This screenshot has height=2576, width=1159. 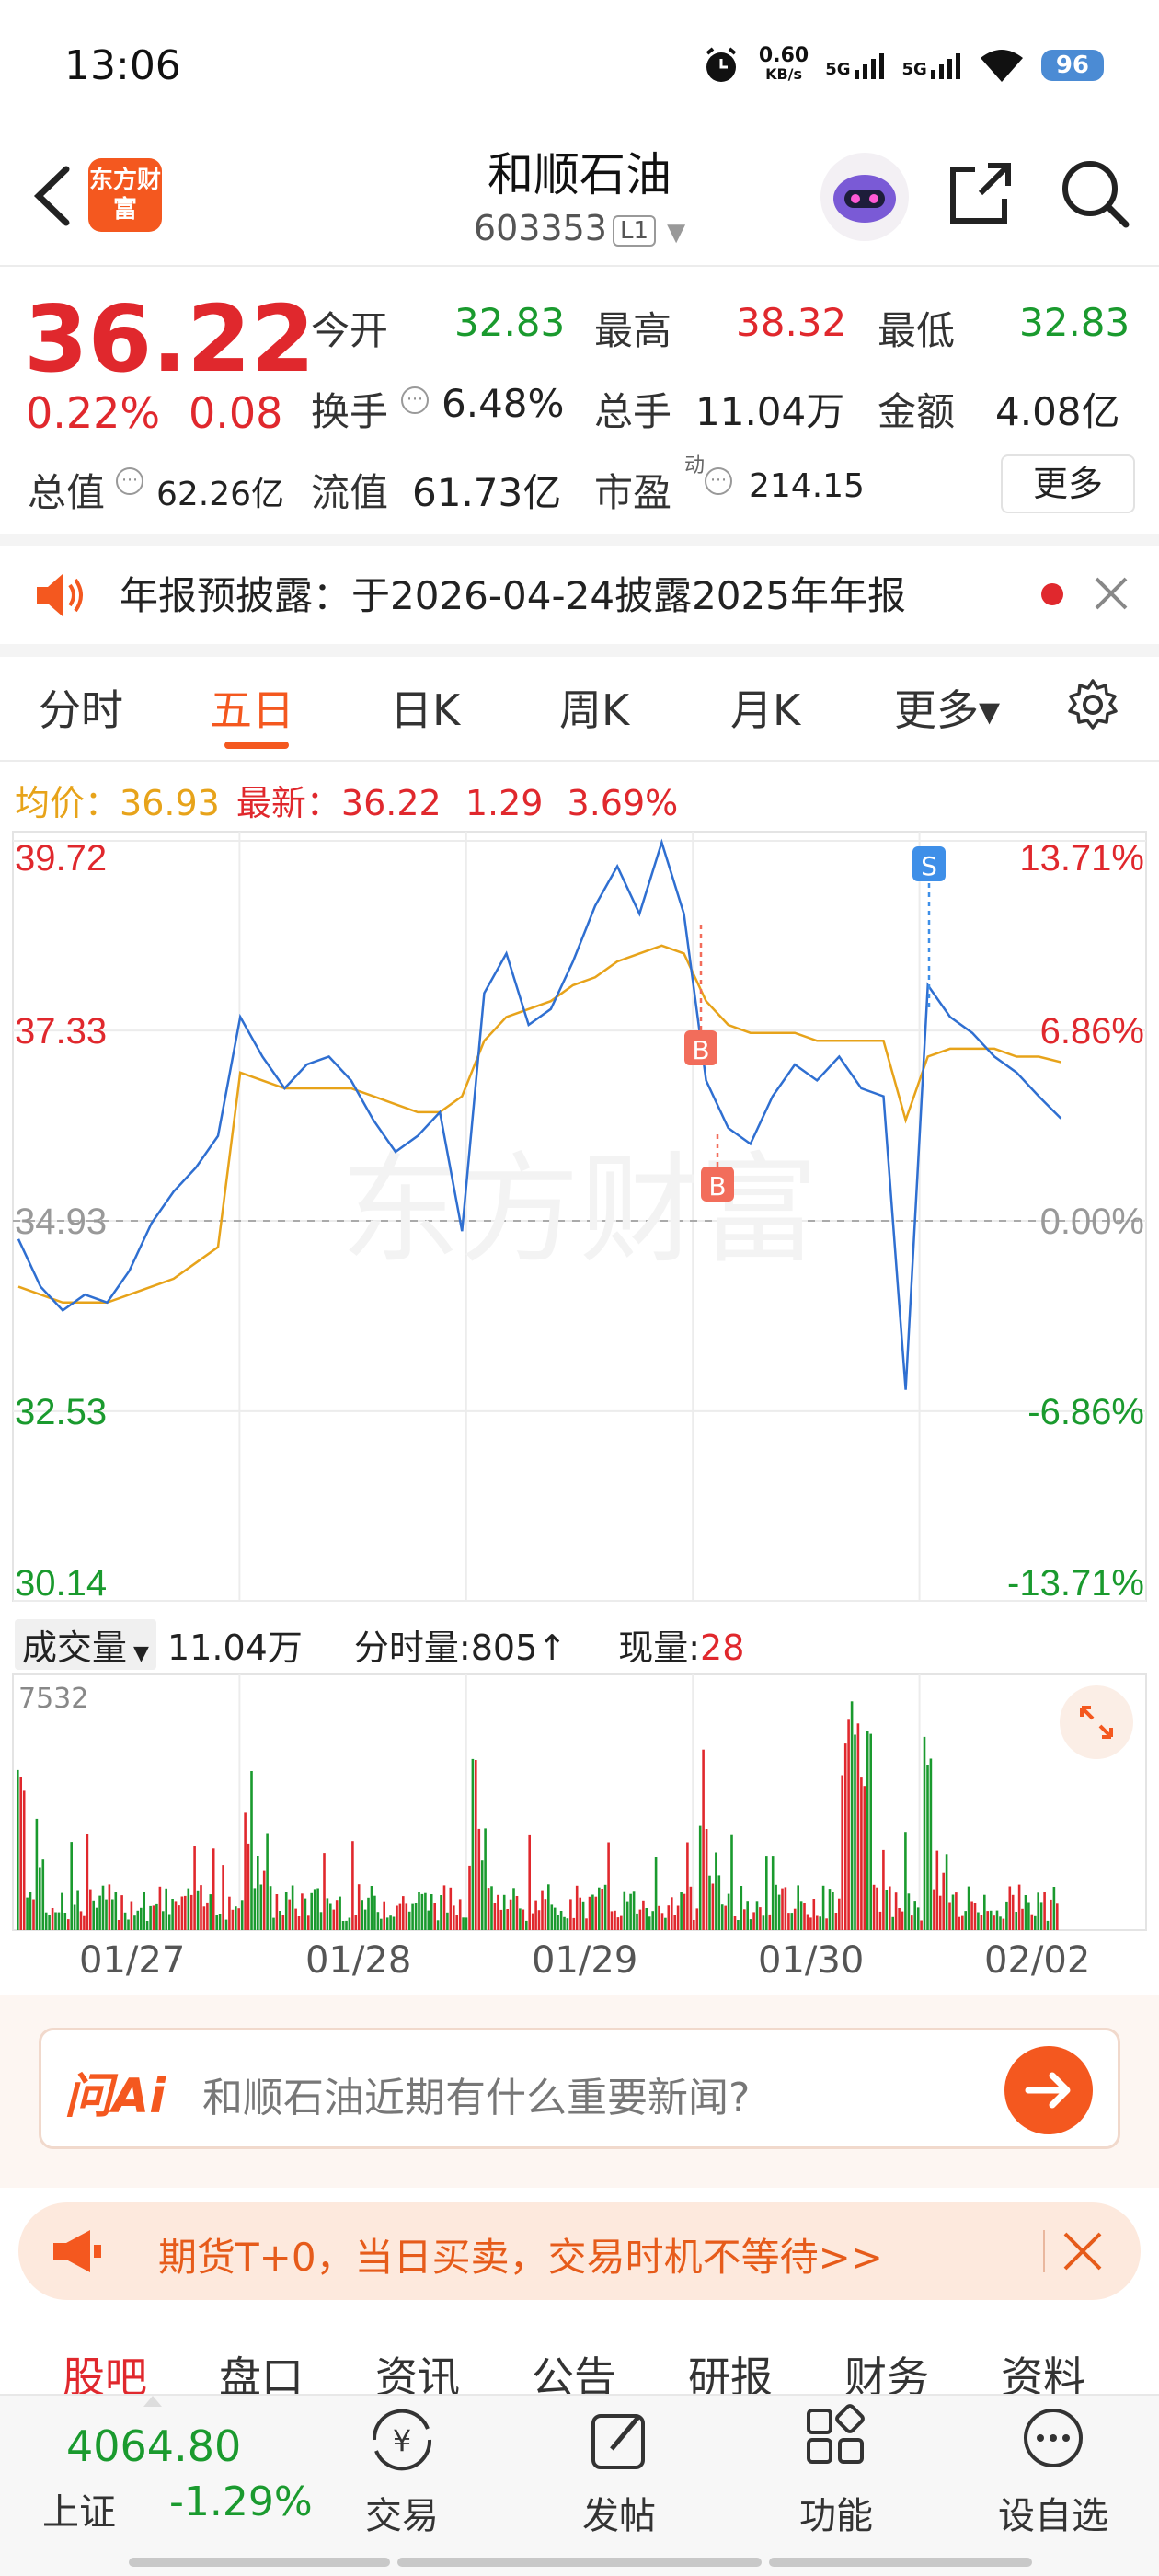 What do you see at coordinates (836, 2471) in the screenshot?
I see `nav-functions: 功能` at bounding box center [836, 2471].